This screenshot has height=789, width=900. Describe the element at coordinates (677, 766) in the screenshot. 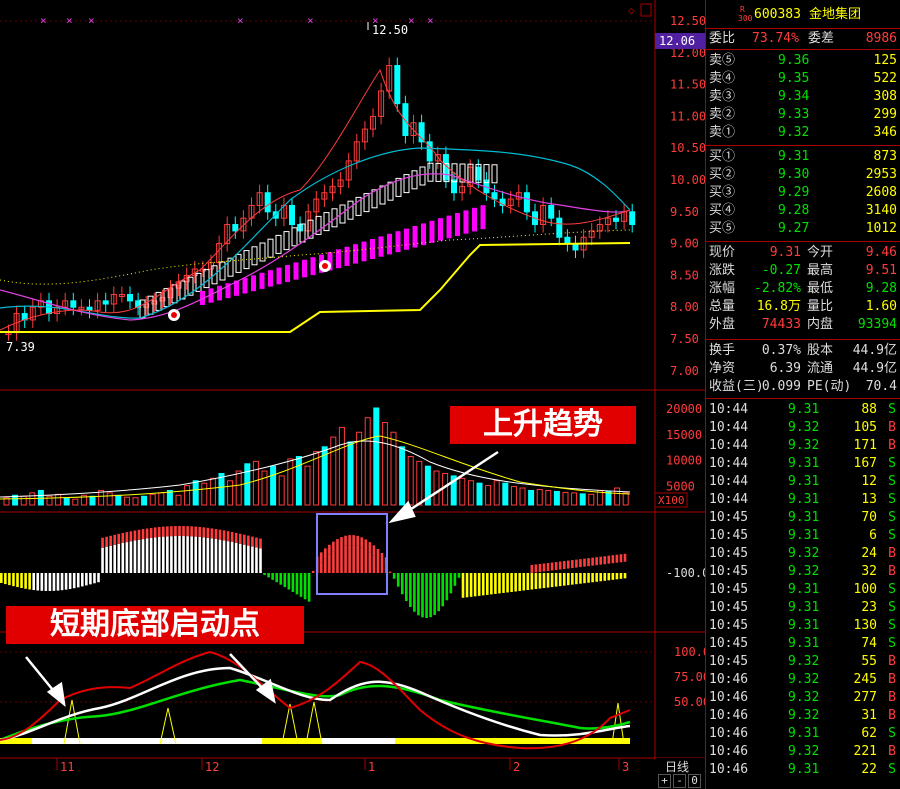

I see `period-label: 日线` at that location.